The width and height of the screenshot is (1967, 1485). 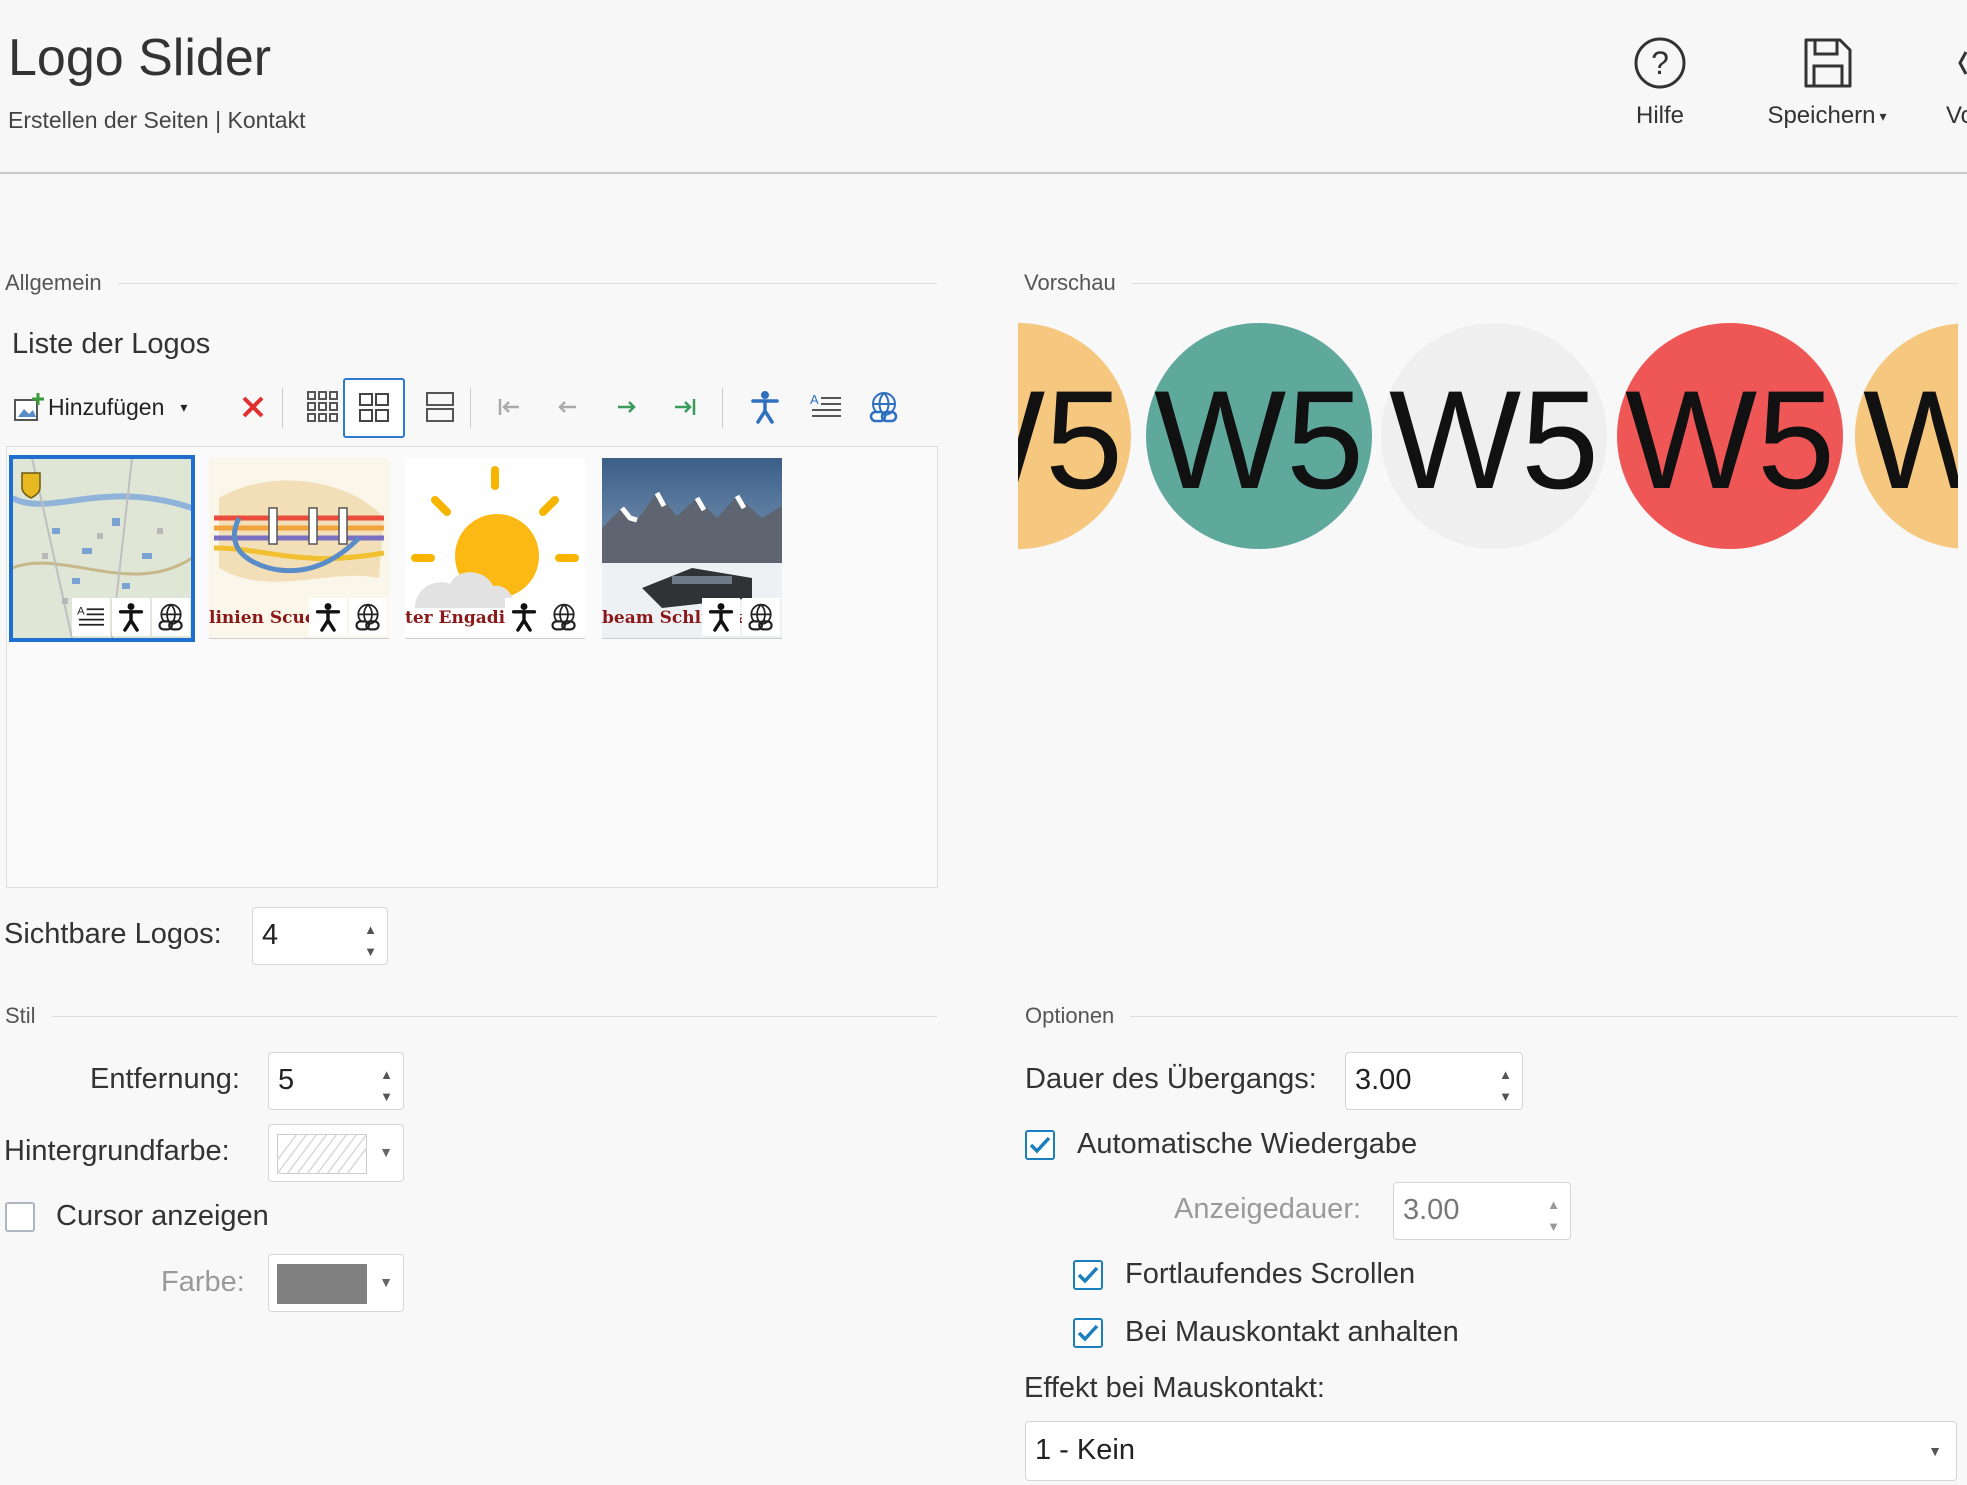 What do you see at coordinates (1088, 1333) in the screenshot?
I see `pause-on-hover-checkbox` at bounding box center [1088, 1333].